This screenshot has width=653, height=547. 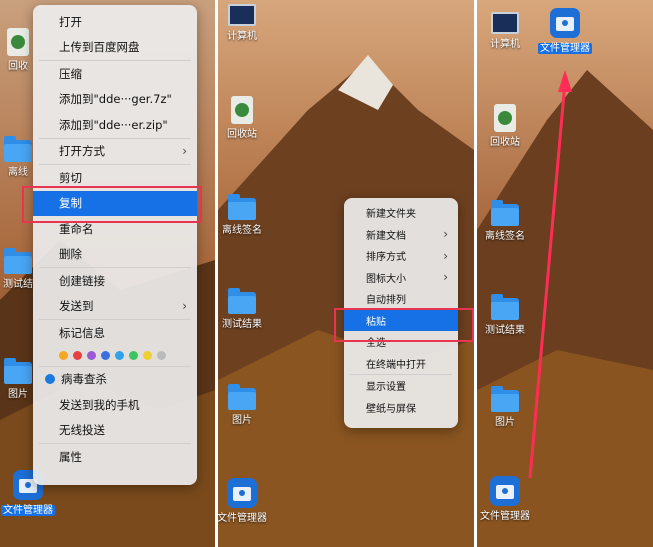 What do you see at coordinates (115, 74) in the screenshot?
I see `menu-item-compress: 压缩` at bounding box center [115, 74].